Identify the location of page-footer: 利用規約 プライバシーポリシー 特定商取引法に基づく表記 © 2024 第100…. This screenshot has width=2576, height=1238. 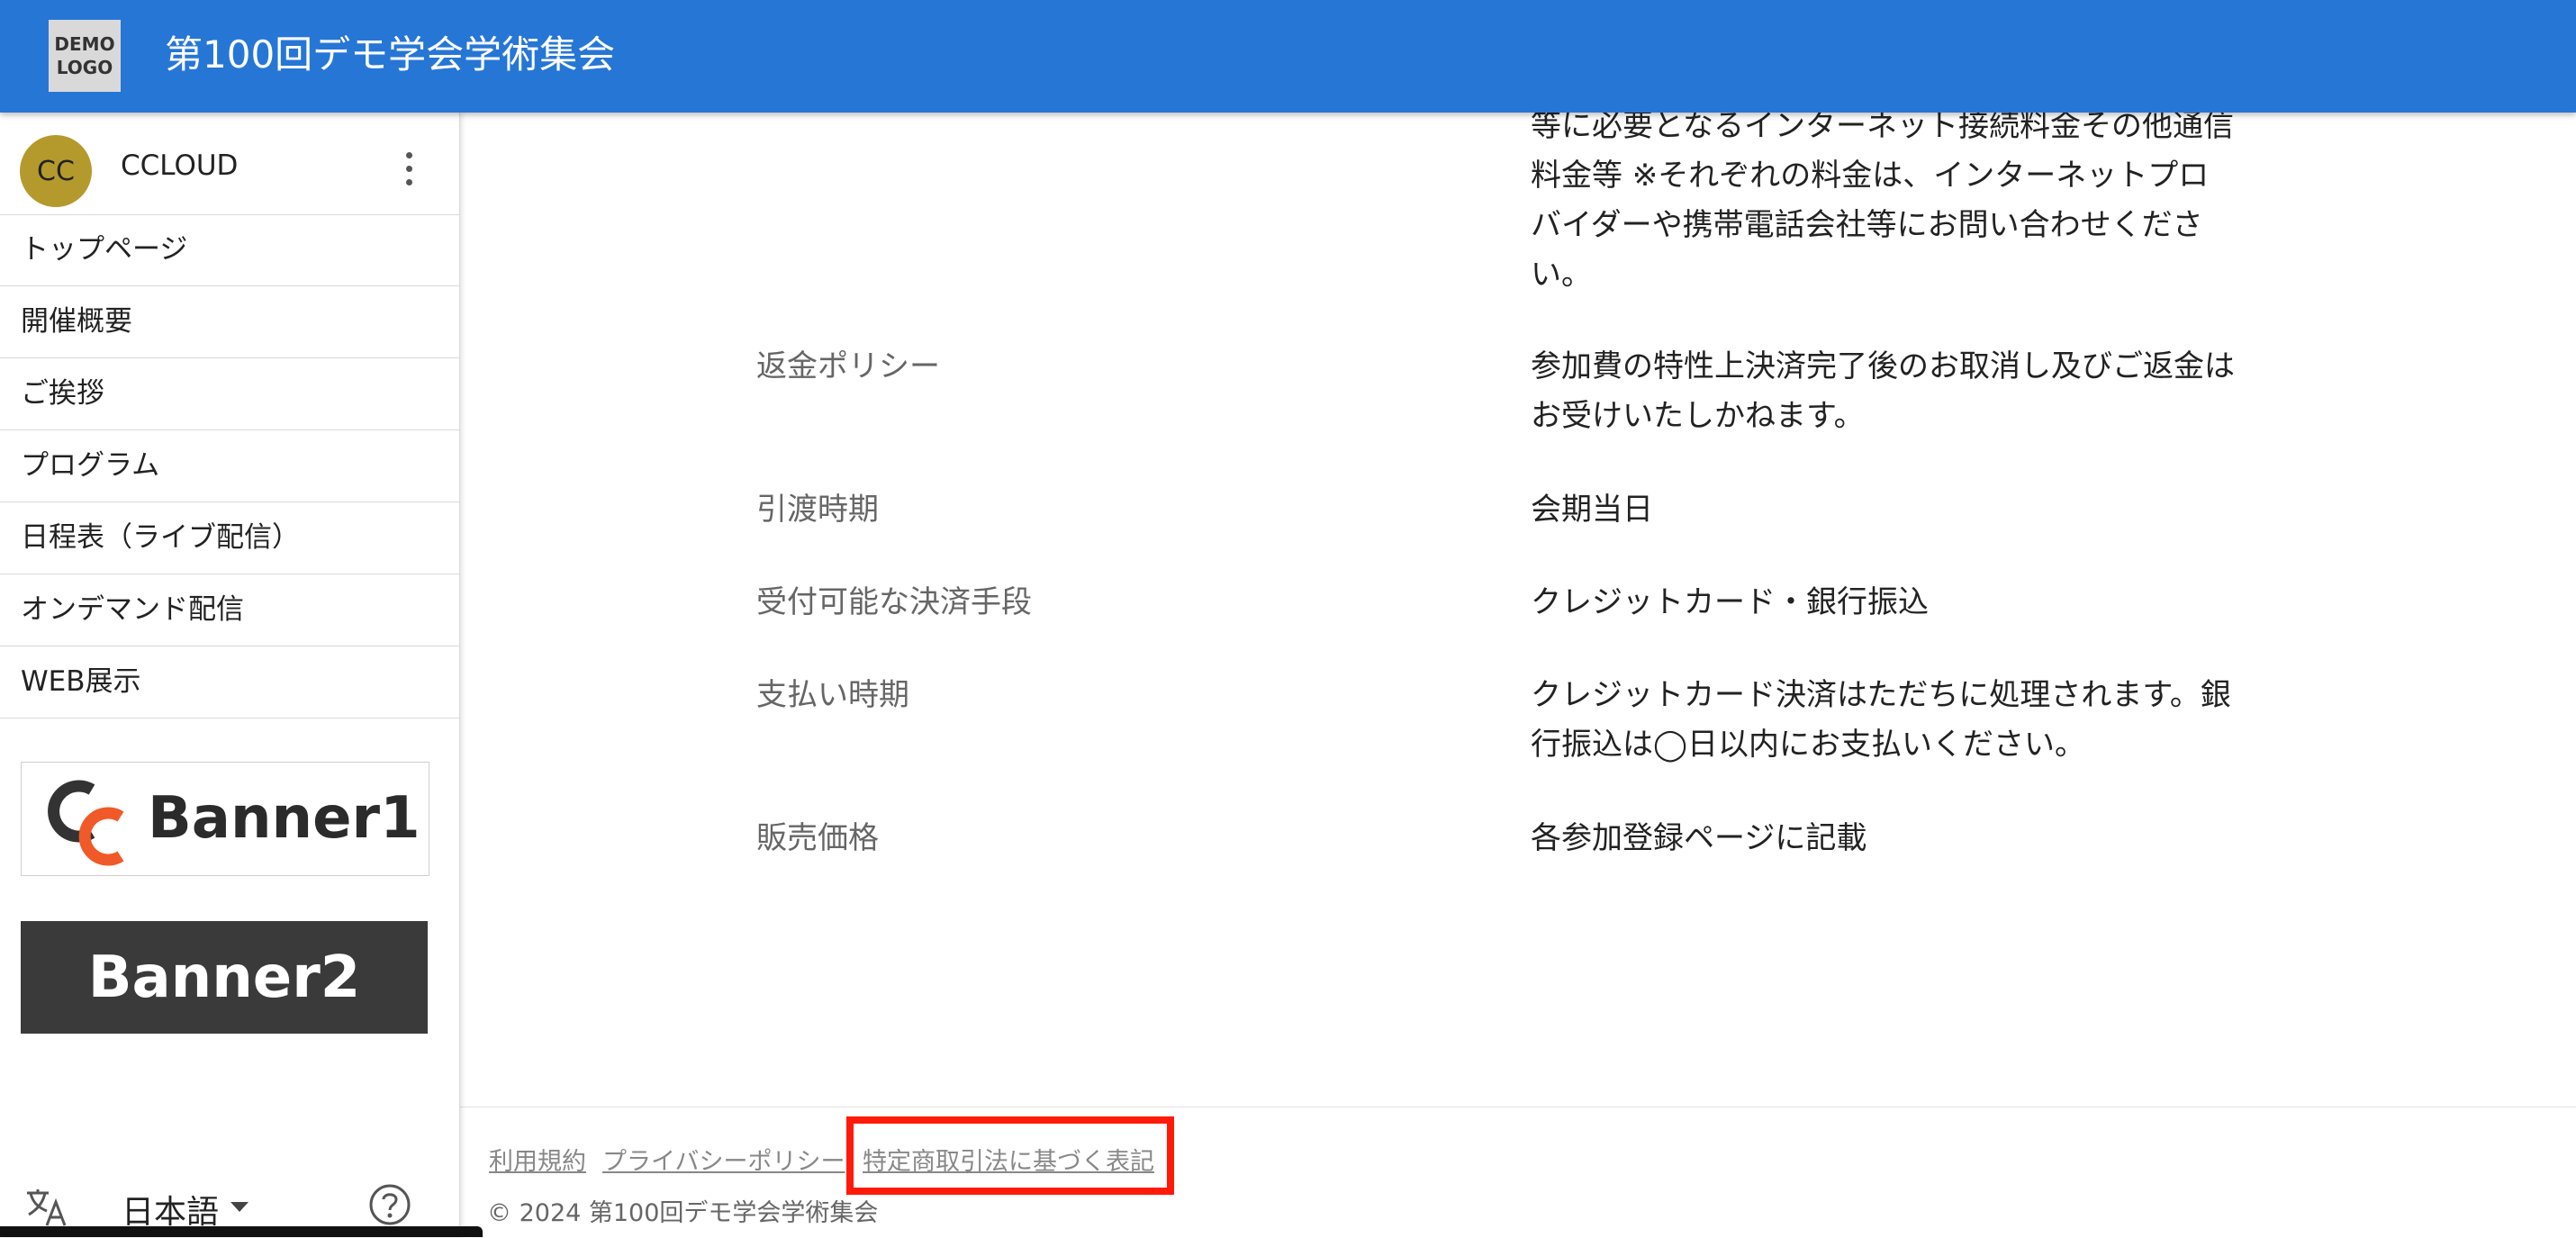
(1518, 1172).